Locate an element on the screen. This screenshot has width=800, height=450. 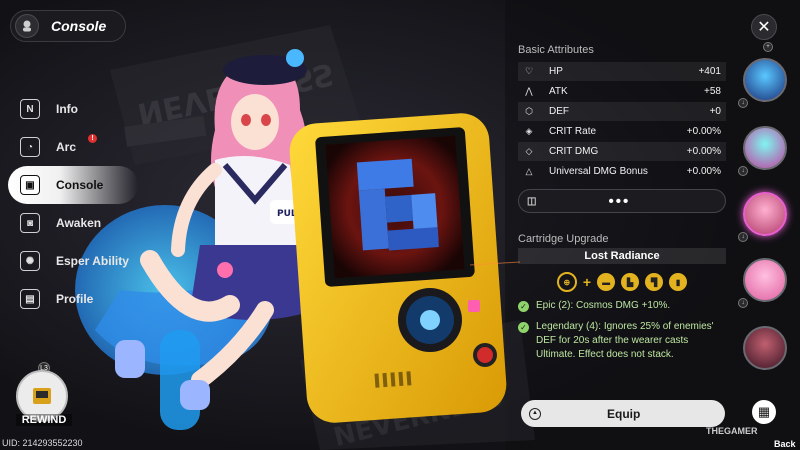
expand-icon: ◫ is located at coordinates (532, 201).